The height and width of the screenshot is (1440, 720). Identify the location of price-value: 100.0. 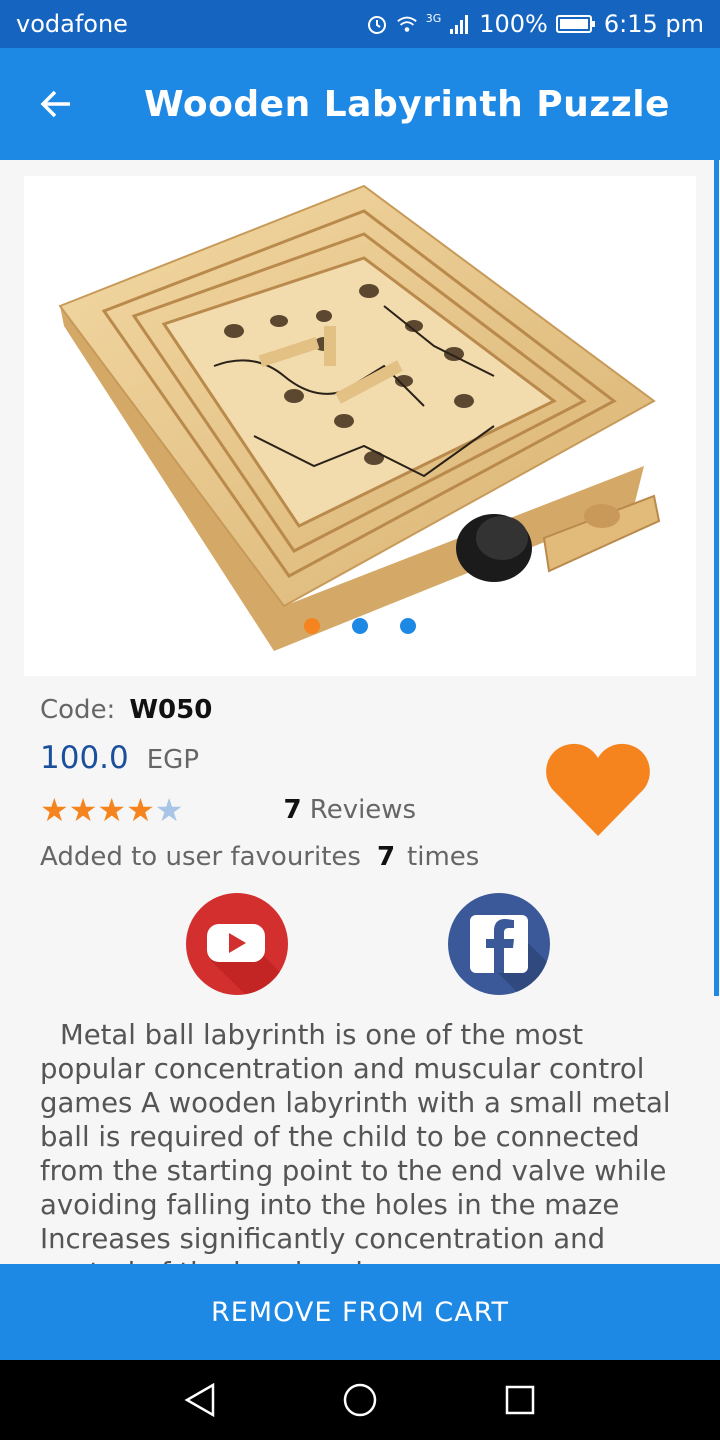
(84, 758).